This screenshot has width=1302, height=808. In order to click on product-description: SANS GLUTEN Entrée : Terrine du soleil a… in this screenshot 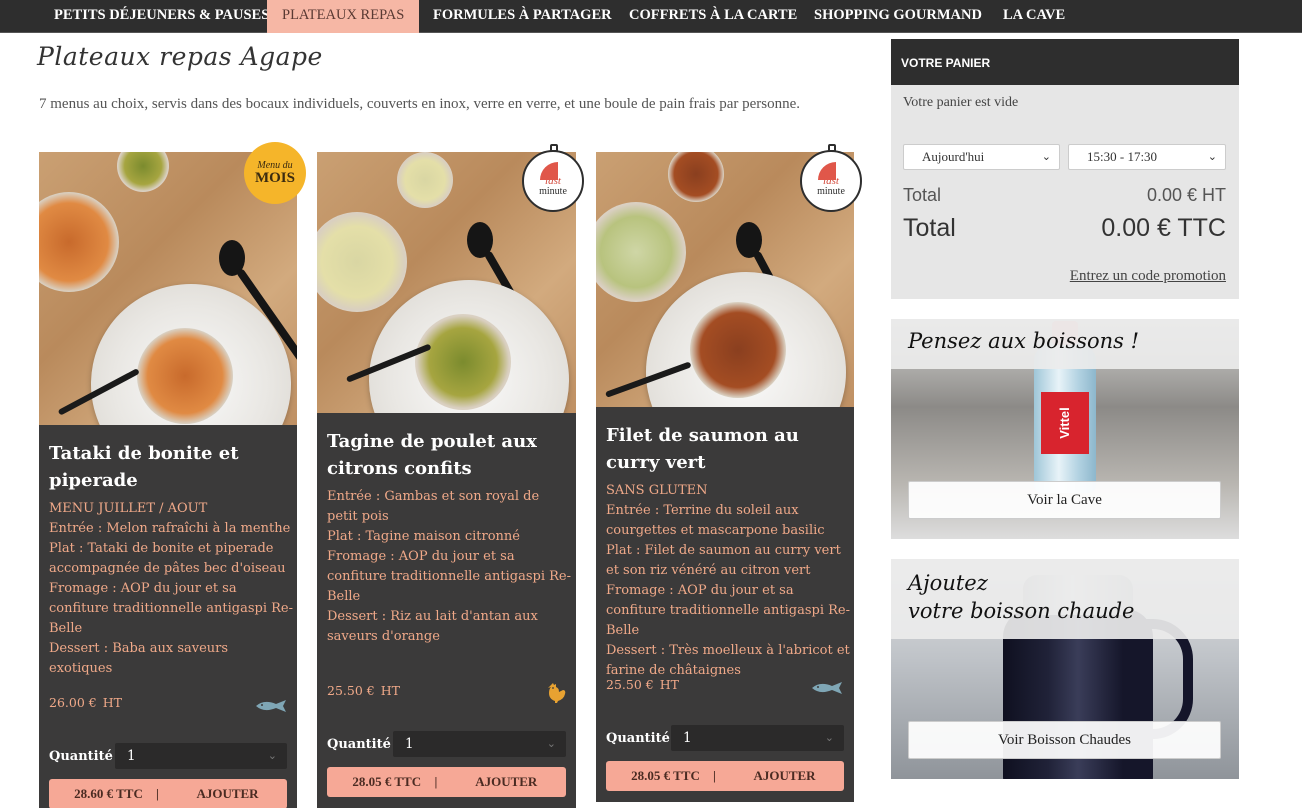, I will do `click(728, 580)`.